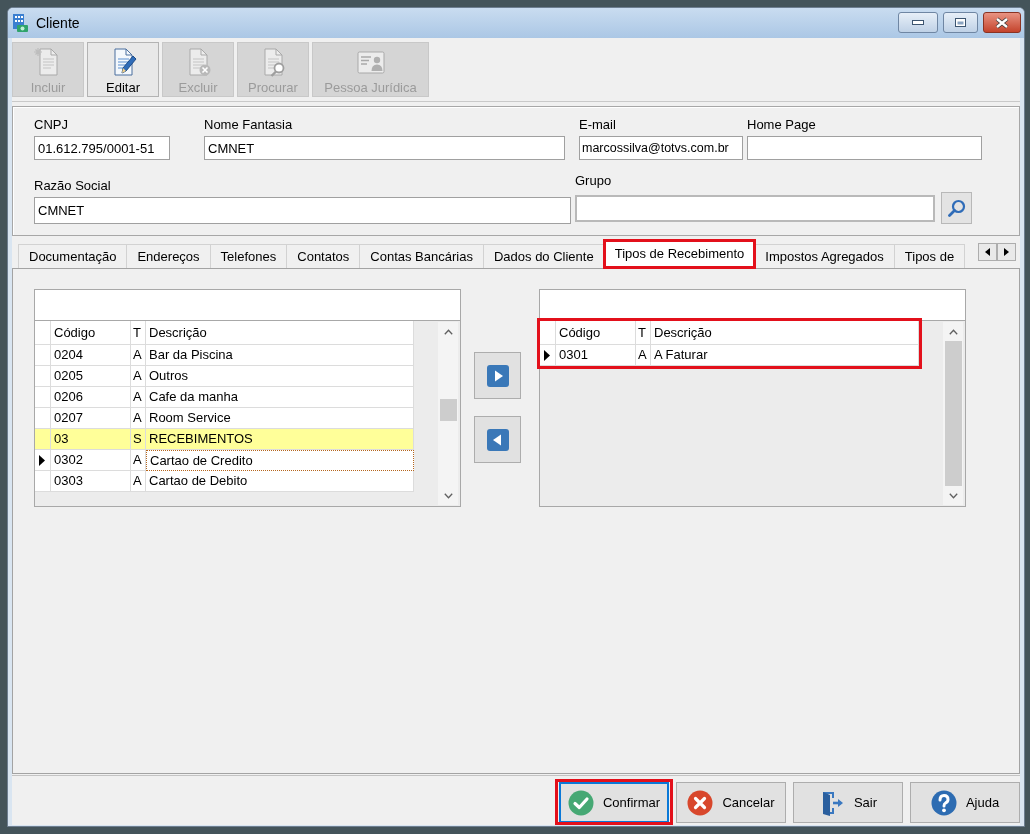 Image resolution: width=1030 pixels, height=834 pixels. I want to click on scroll-left-button, so click(987, 252).